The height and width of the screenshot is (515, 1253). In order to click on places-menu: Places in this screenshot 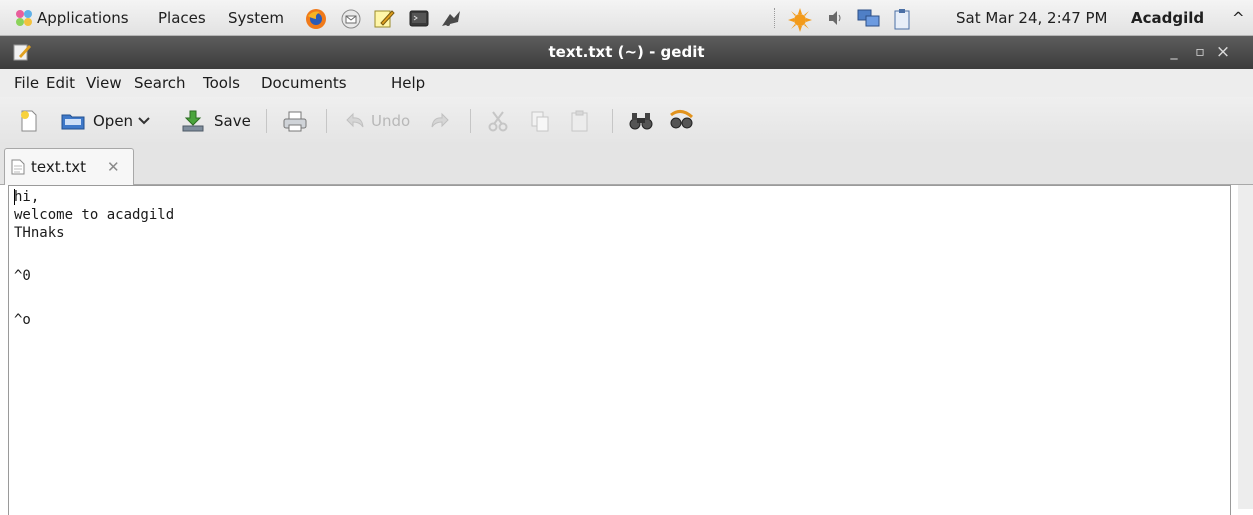, I will do `click(182, 18)`.